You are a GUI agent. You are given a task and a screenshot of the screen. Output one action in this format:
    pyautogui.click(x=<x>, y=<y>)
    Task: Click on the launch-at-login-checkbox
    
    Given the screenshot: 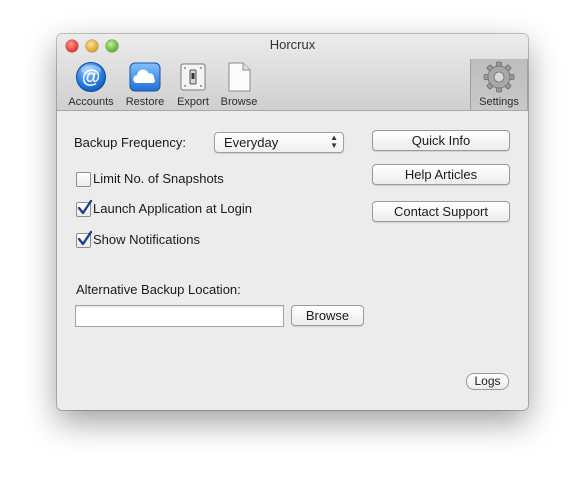 What is the action you would take?
    pyautogui.click(x=84, y=208)
    